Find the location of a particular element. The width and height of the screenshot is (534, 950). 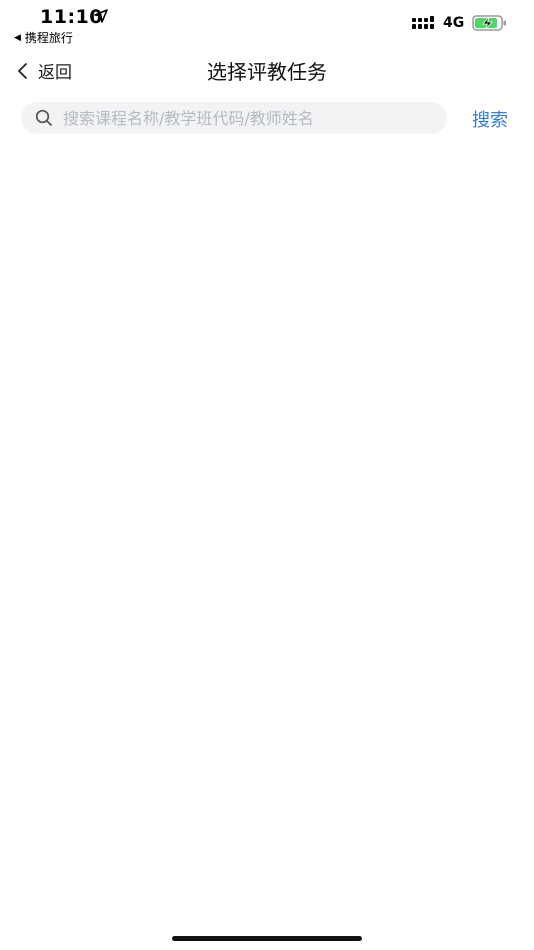

signal-icon is located at coordinates (423, 22).